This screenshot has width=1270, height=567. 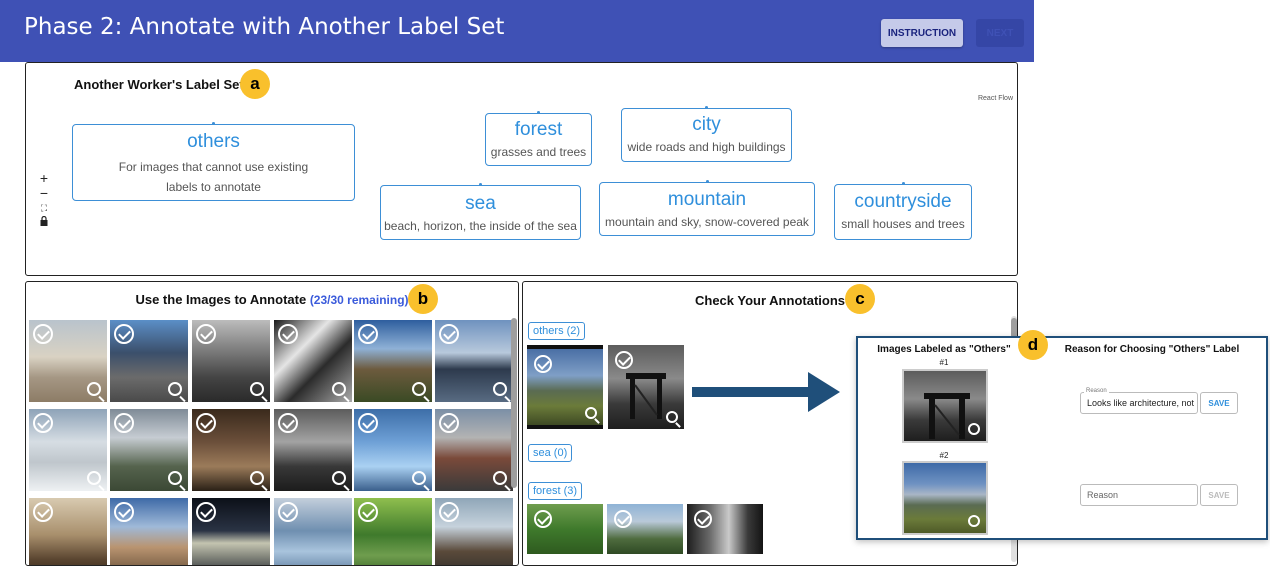 I want to click on callout-badge-c: c, so click(x=860, y=299).